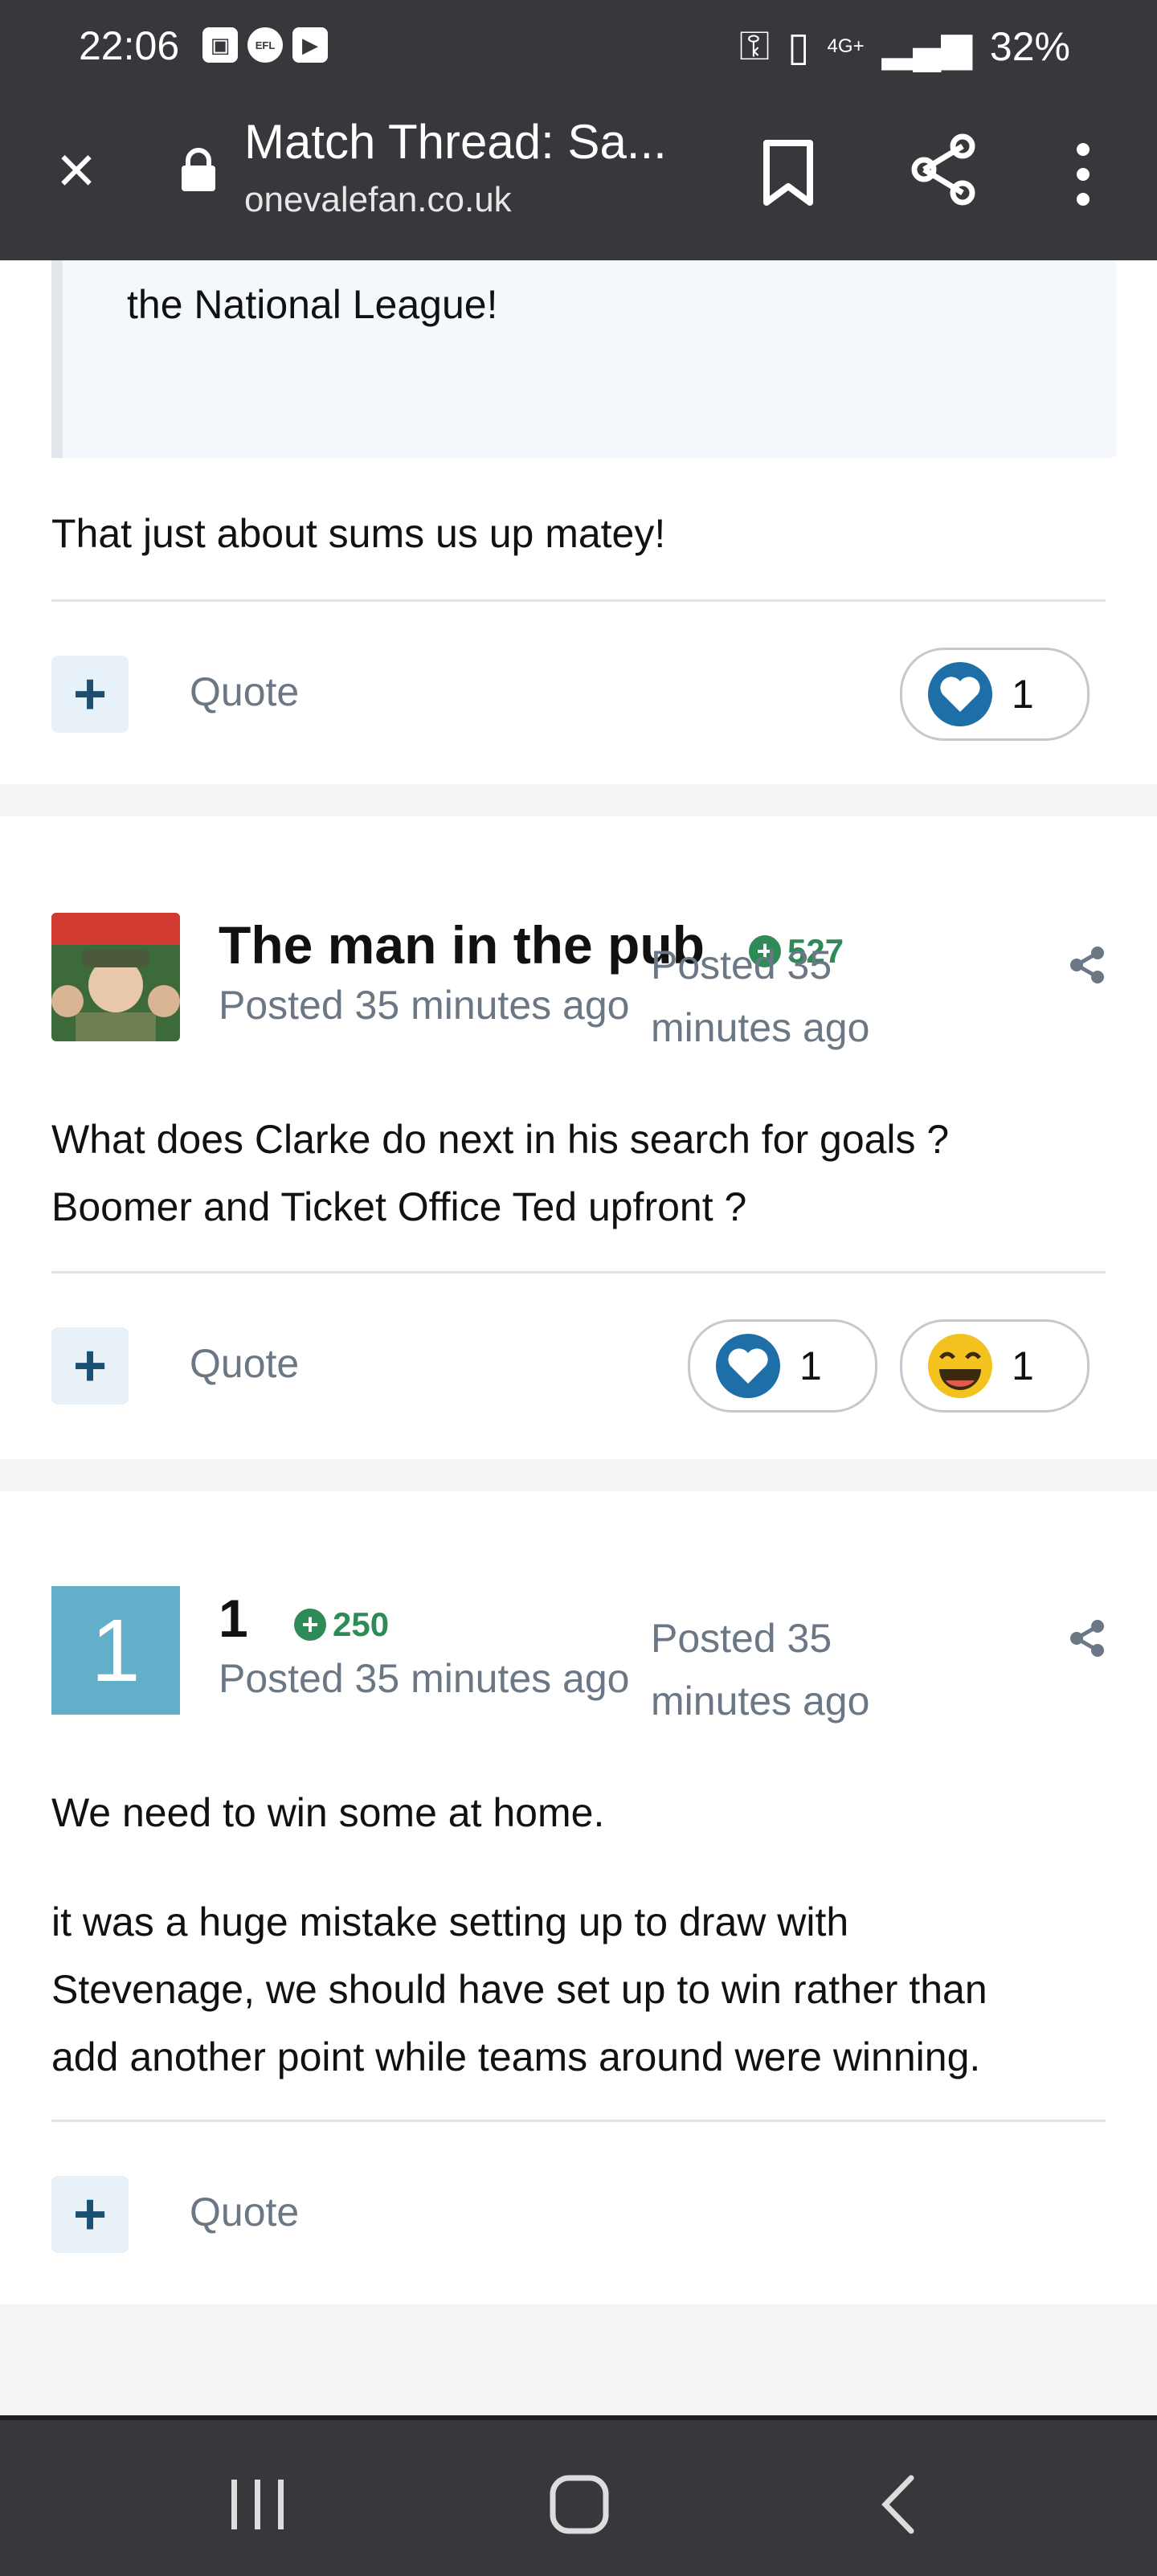 This screenshot has height=2576, width=1157. What do you see at coordinates (579, 2504) in the screenshot?
I see `home-icon` at bounding box center [579, 2504].